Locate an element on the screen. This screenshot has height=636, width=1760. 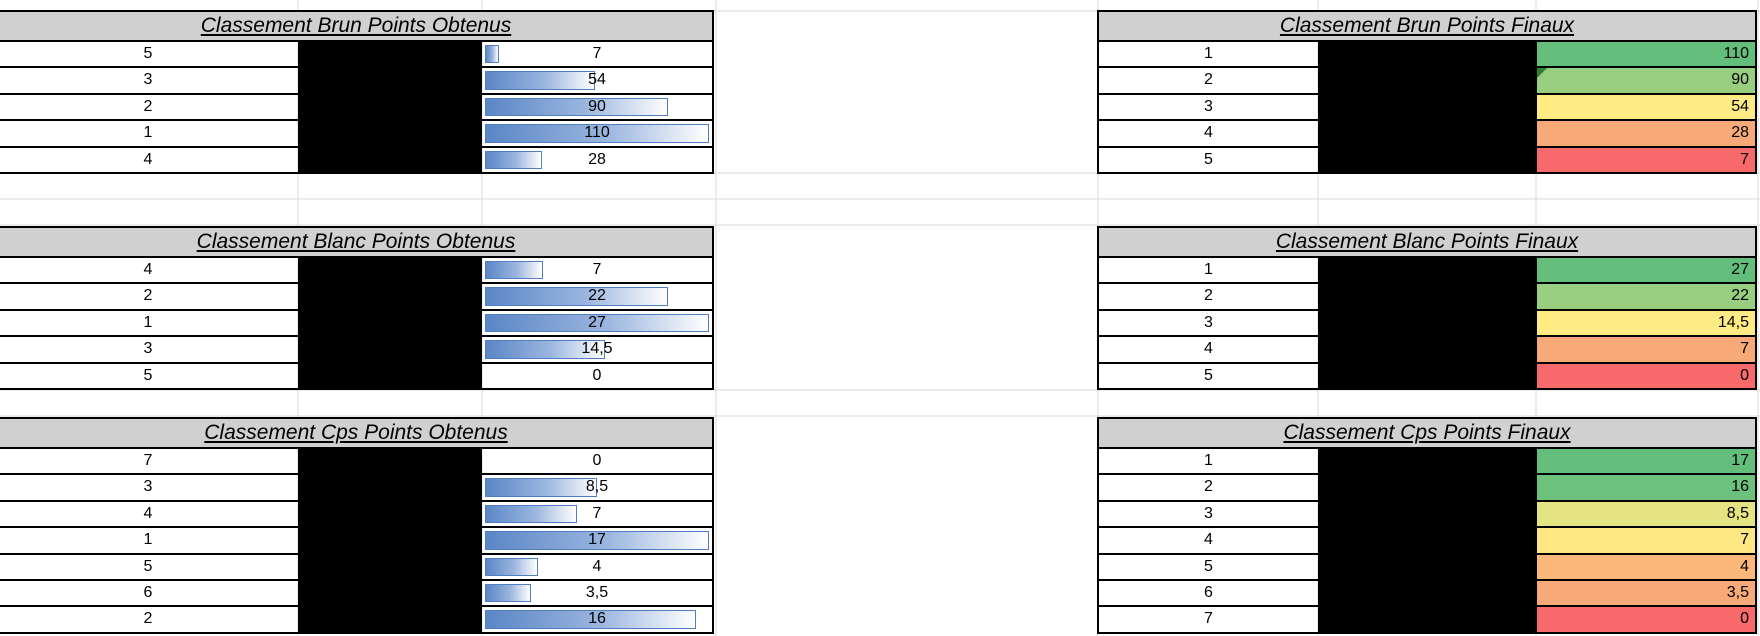
value-cell: 28 is located at coordinates (597, 160).